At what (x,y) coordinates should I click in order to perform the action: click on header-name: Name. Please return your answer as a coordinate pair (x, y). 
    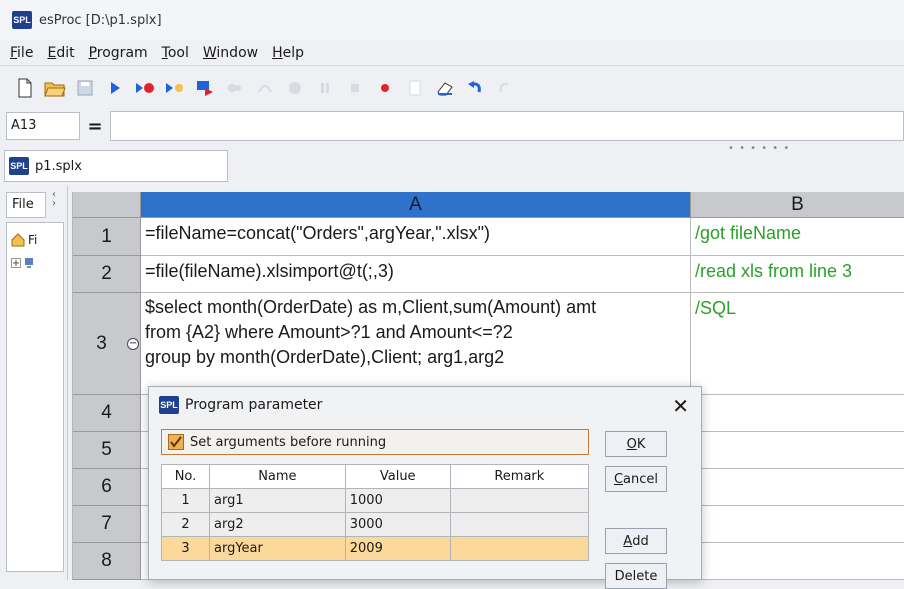
    Looking at the image, I should click on (277, 476).